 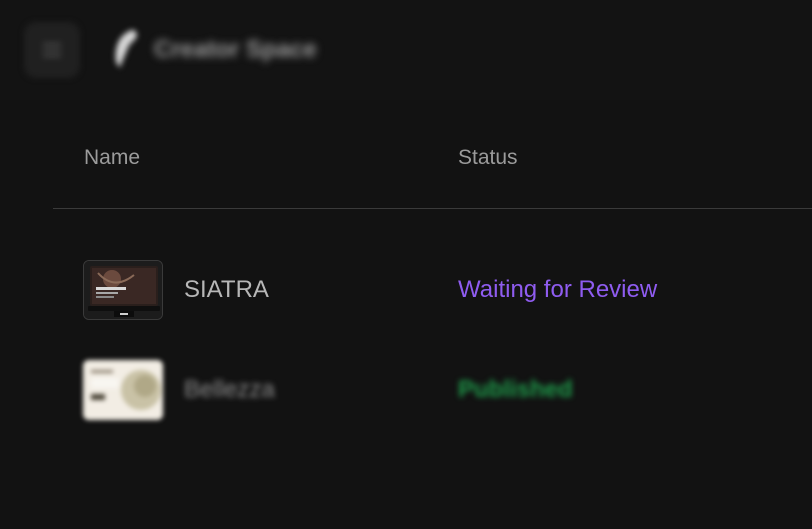 I want to click on menu-icon, so click(x=52, y=50).